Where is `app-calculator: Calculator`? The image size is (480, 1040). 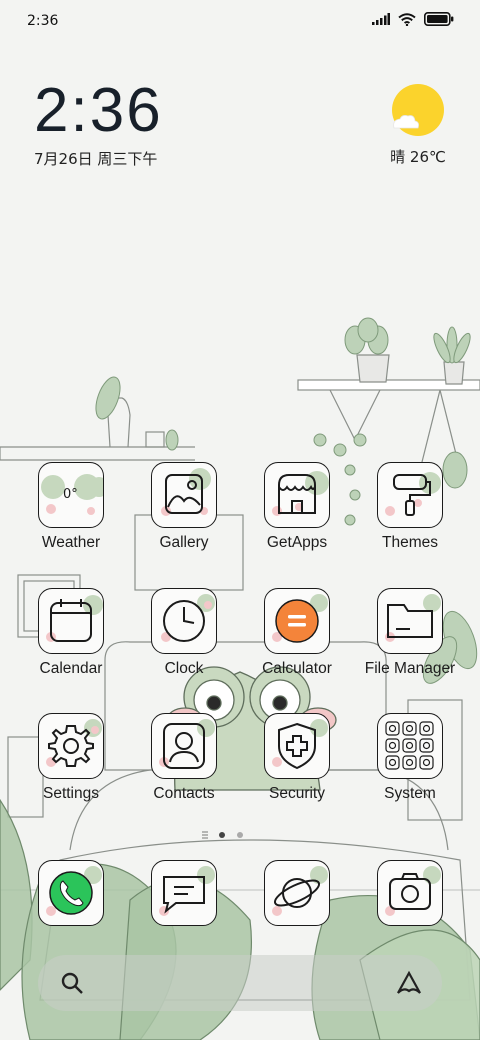 app-calculator: Calculator is located at coordinates (297, 633).